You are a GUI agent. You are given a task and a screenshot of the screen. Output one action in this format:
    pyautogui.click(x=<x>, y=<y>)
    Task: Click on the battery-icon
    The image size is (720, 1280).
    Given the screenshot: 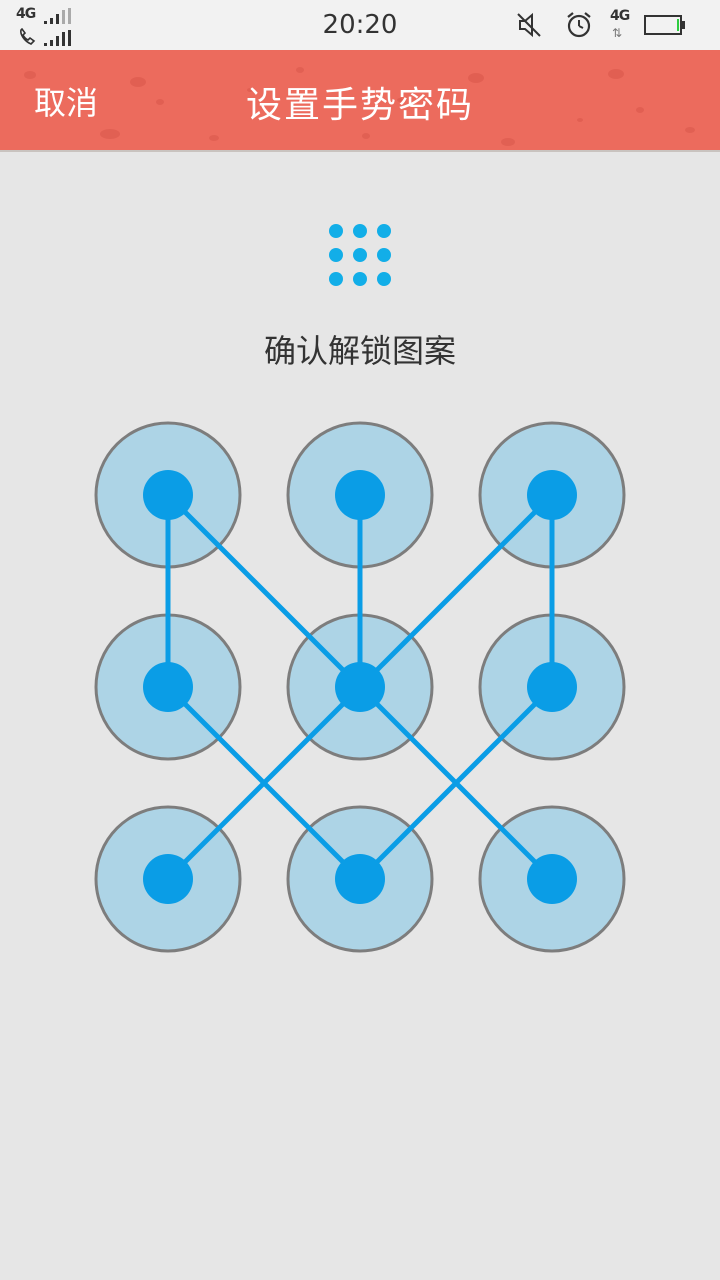 What is the action you would take?
    pyautogui.click(x=664, y=25)
    